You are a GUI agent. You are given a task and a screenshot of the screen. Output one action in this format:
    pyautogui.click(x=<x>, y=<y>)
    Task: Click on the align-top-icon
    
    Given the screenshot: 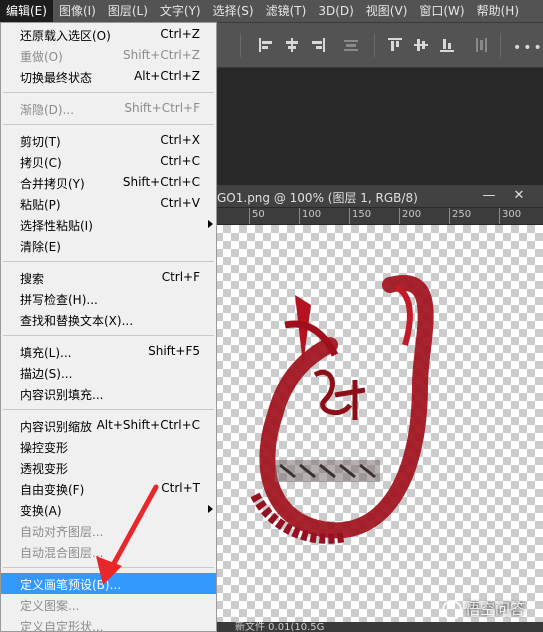 What is the action you would take?
    pyautogui.click(x=395, y=45)
    